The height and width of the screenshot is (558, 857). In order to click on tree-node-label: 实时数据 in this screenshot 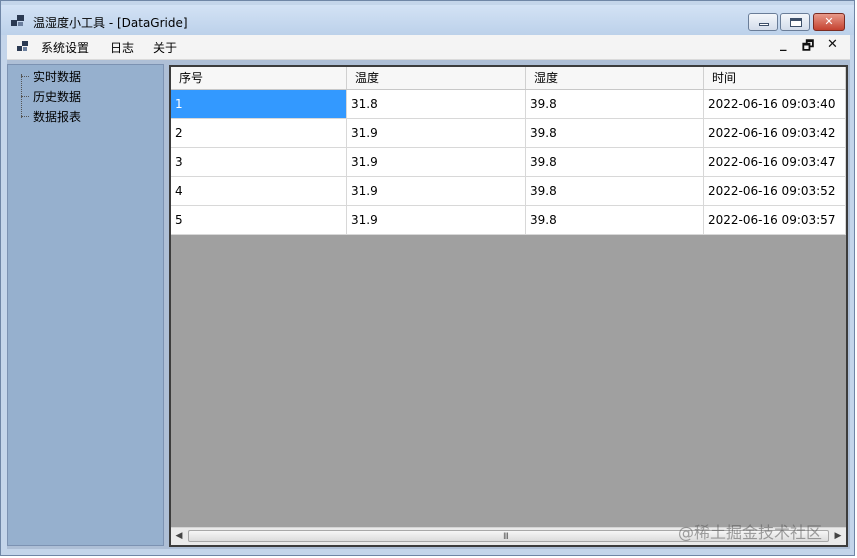, I will do `click(57, 77)`.